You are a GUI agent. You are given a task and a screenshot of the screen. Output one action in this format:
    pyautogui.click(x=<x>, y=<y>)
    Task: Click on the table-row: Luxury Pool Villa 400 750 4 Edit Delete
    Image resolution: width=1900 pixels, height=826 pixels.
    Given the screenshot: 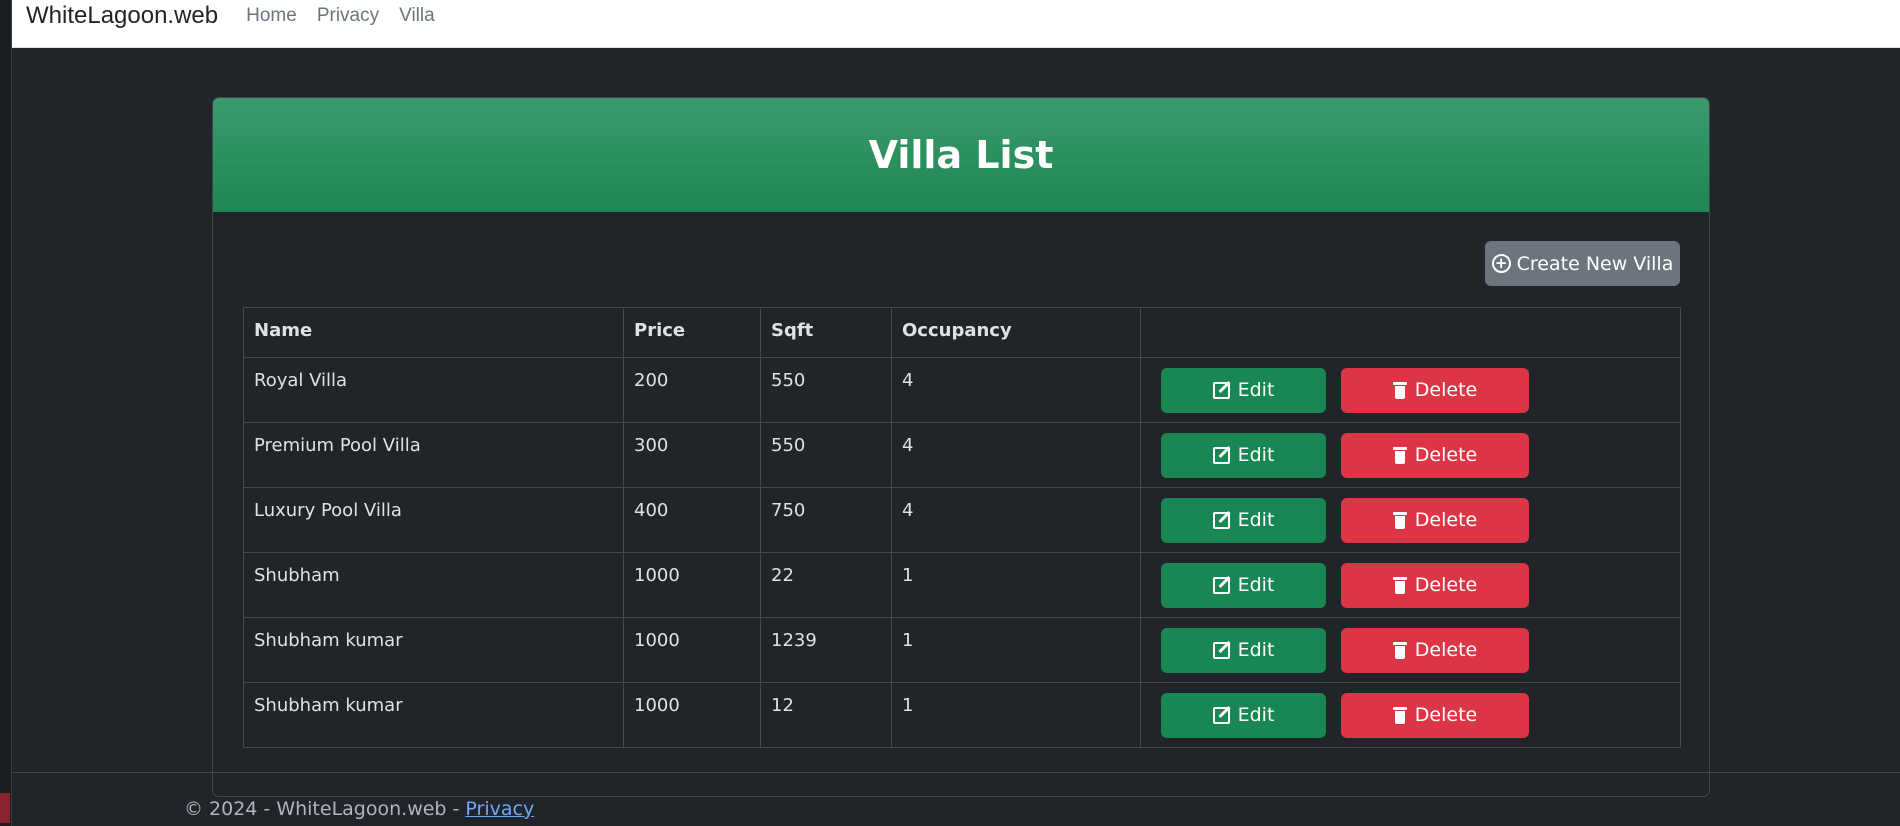 What is the action you would take?
    pyautogui.click(x=962, y=520)
    